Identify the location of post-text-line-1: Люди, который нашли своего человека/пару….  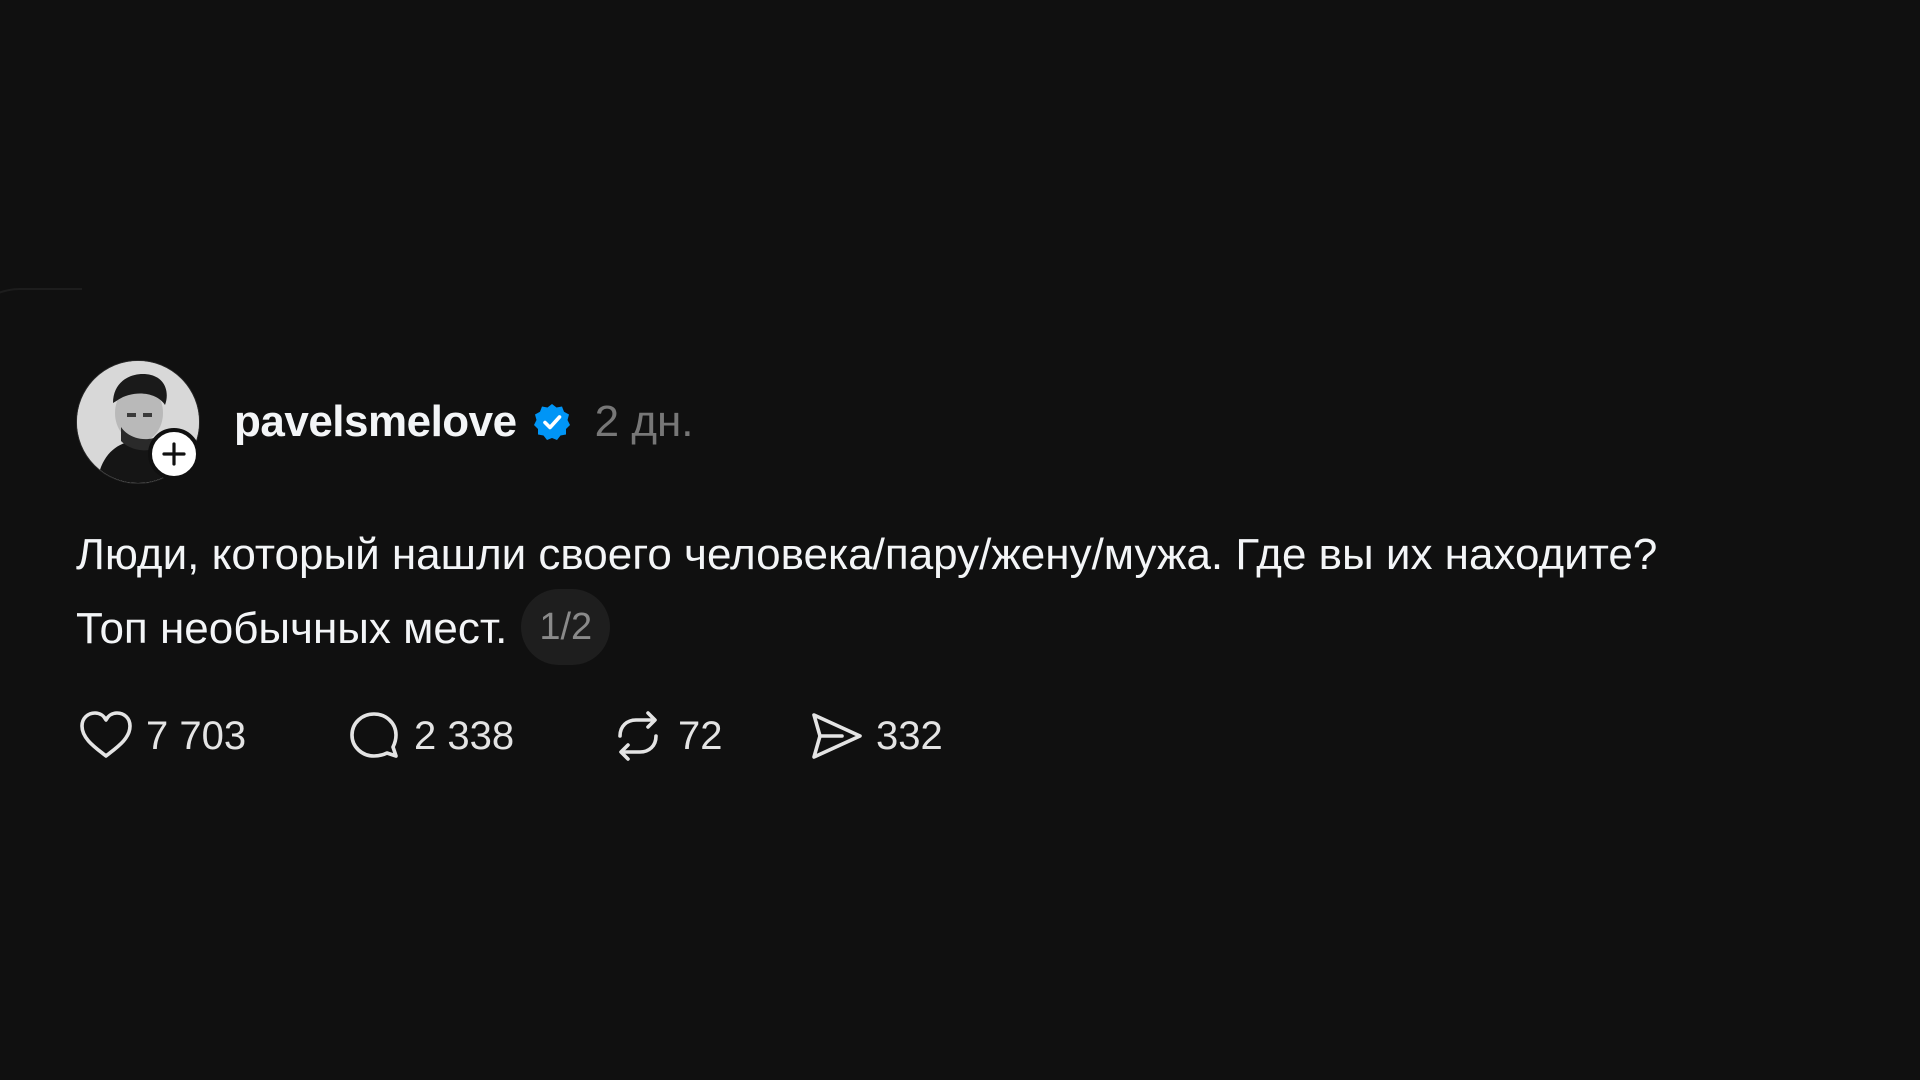
(867, 554).